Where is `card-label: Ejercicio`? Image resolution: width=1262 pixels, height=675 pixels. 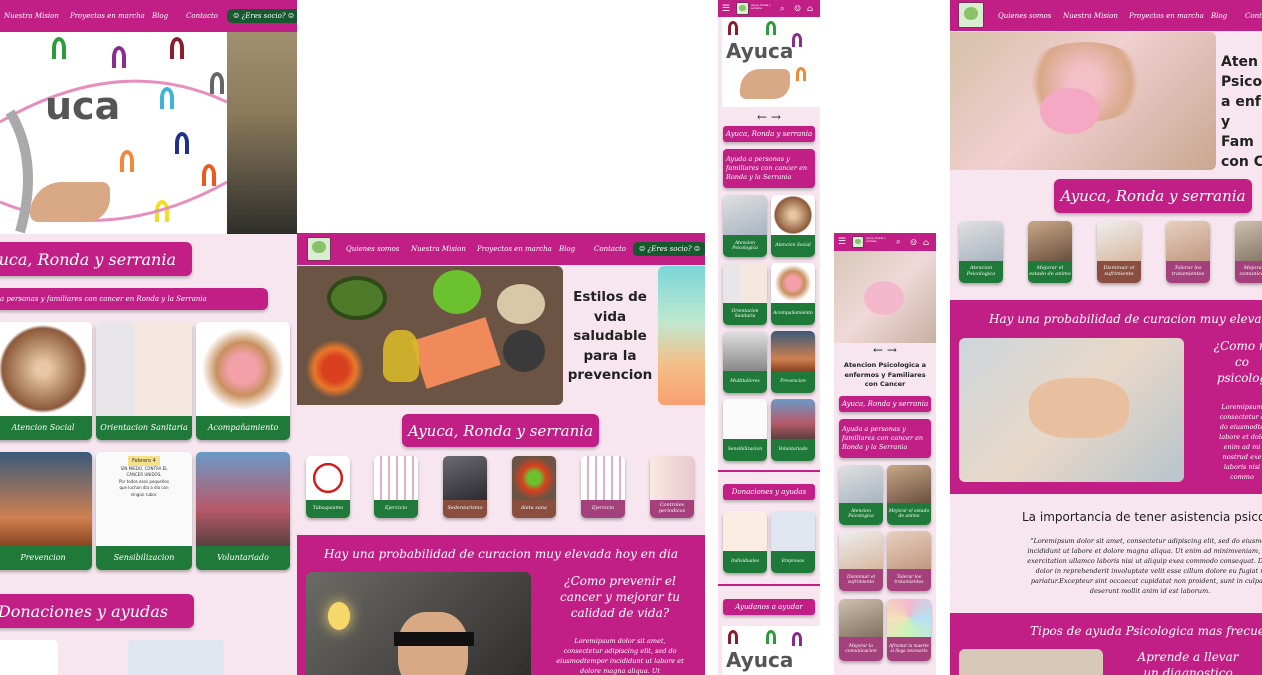
card-label: Ejercicio is located at coordinates (396, 509).